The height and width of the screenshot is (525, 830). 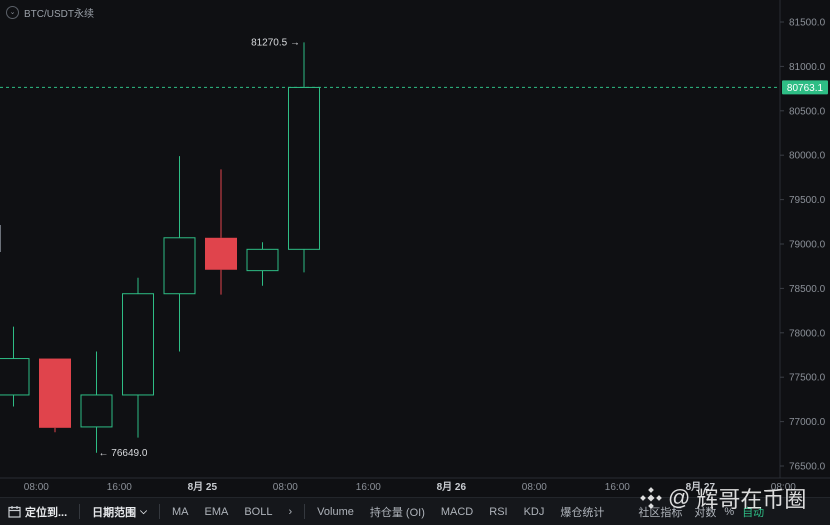 I want to click on price-tick-label: 77500.0, so click(x=807, y=378).